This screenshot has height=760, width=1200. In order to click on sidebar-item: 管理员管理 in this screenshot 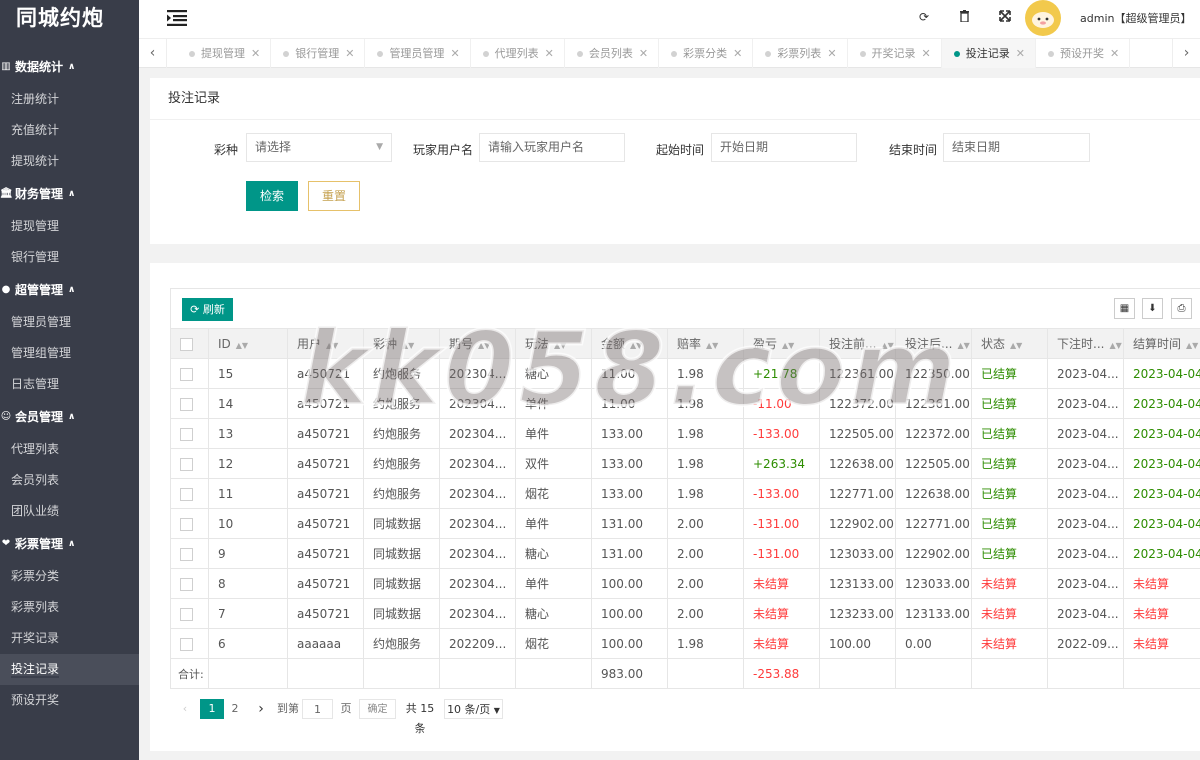, I will do `click(69, 322)`.